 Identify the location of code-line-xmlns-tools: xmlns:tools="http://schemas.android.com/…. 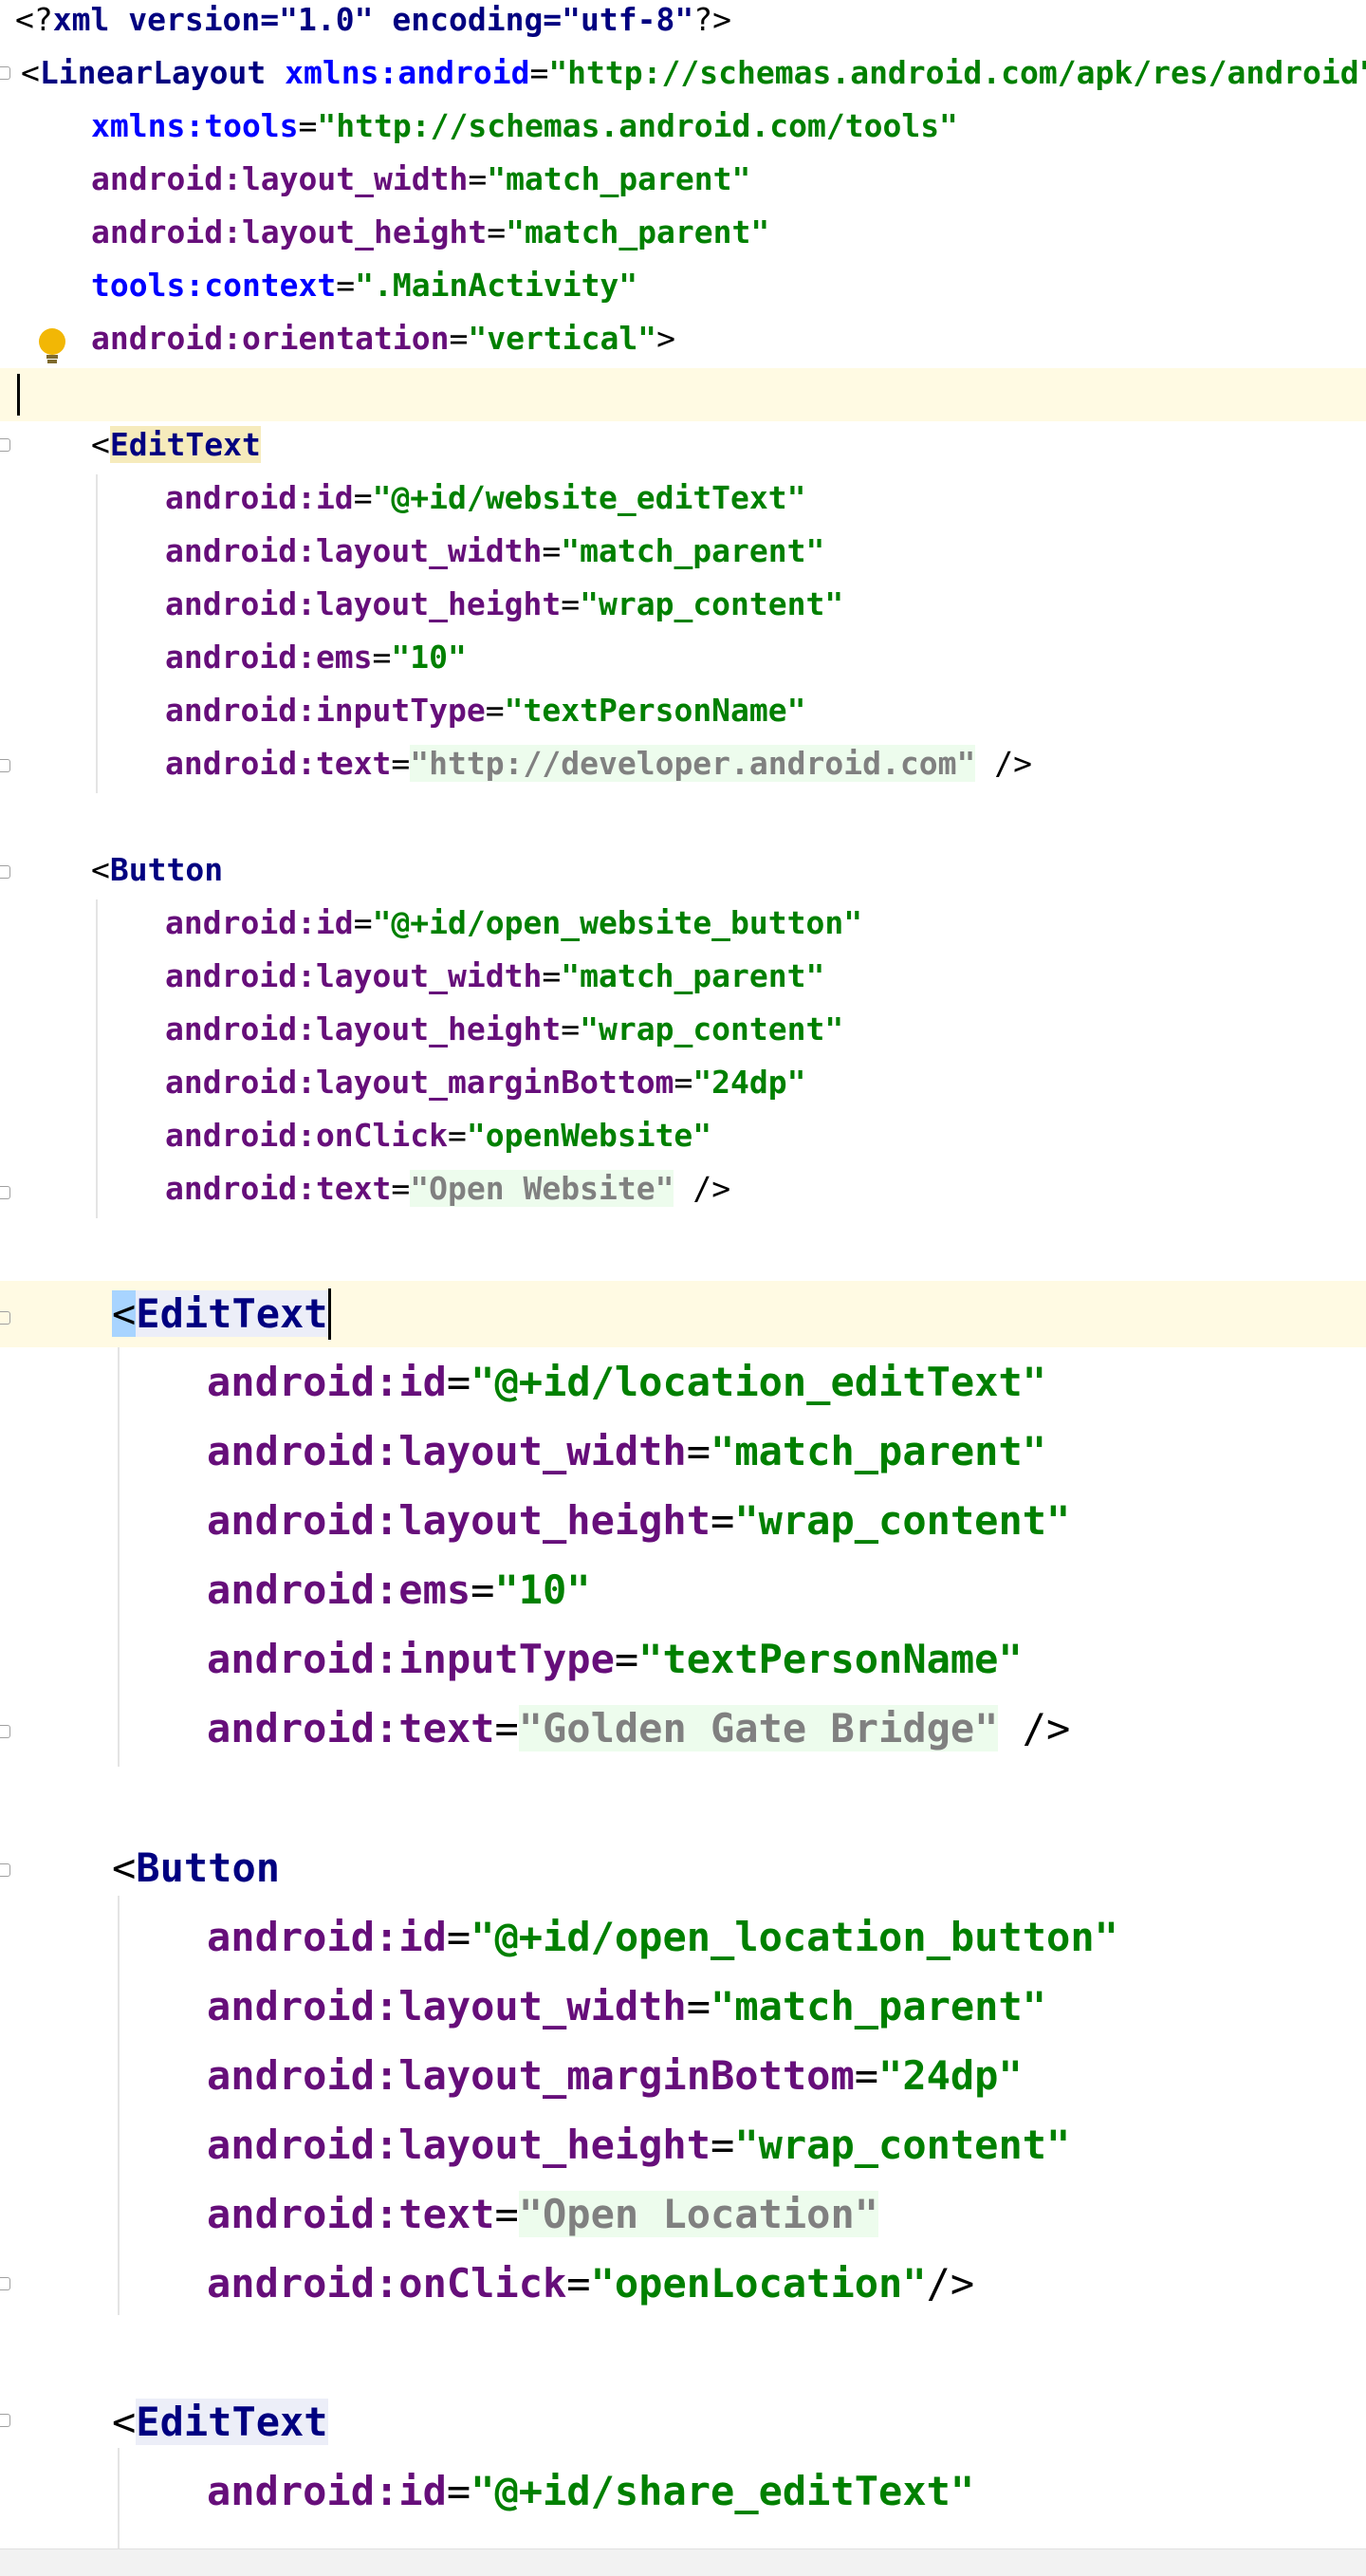
(728, 125).